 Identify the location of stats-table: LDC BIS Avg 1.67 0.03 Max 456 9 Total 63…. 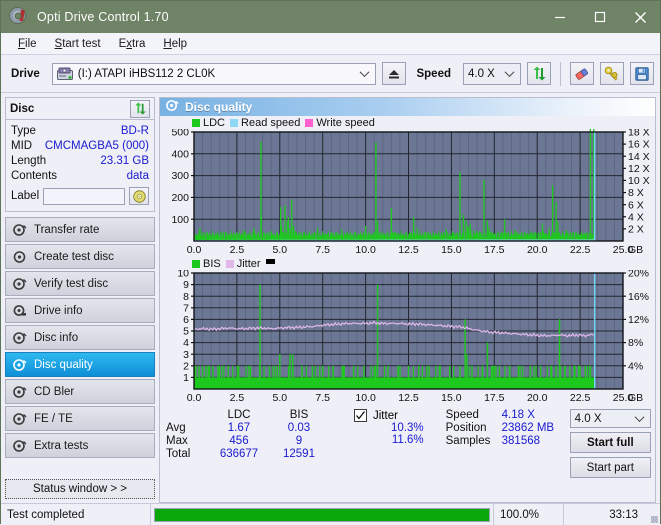
(247, 434).